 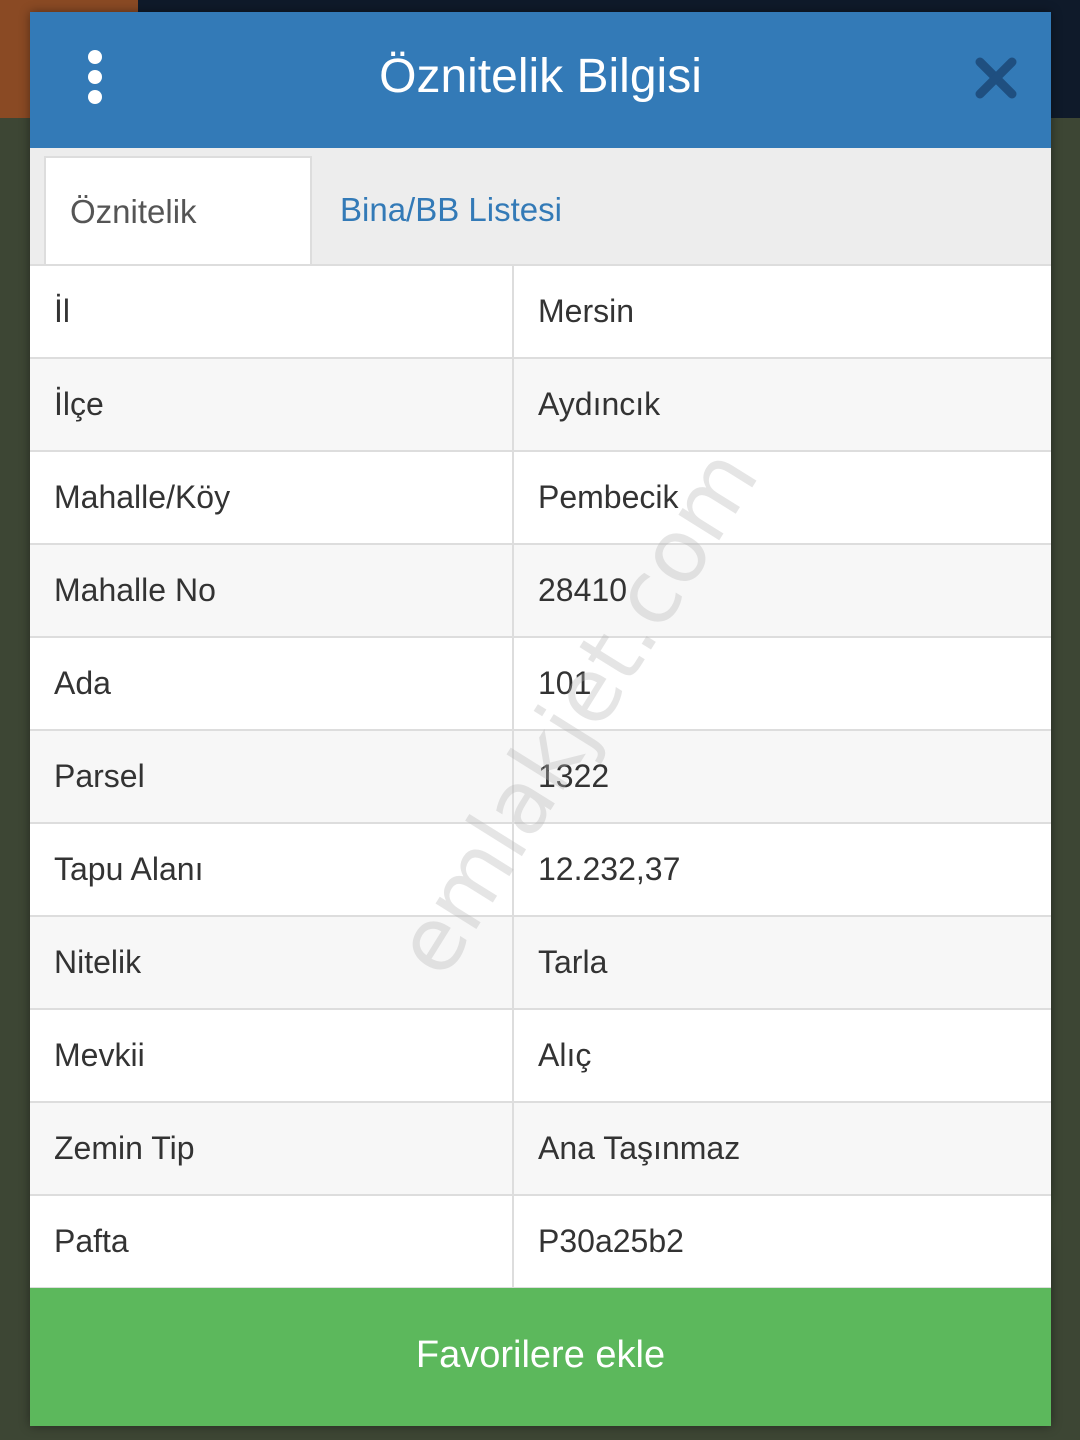 What do you see at coordinates (272, 497) in the screenshot?
I see `attribute-label: Mahalle/Köy` at bounding box center [272, 497].